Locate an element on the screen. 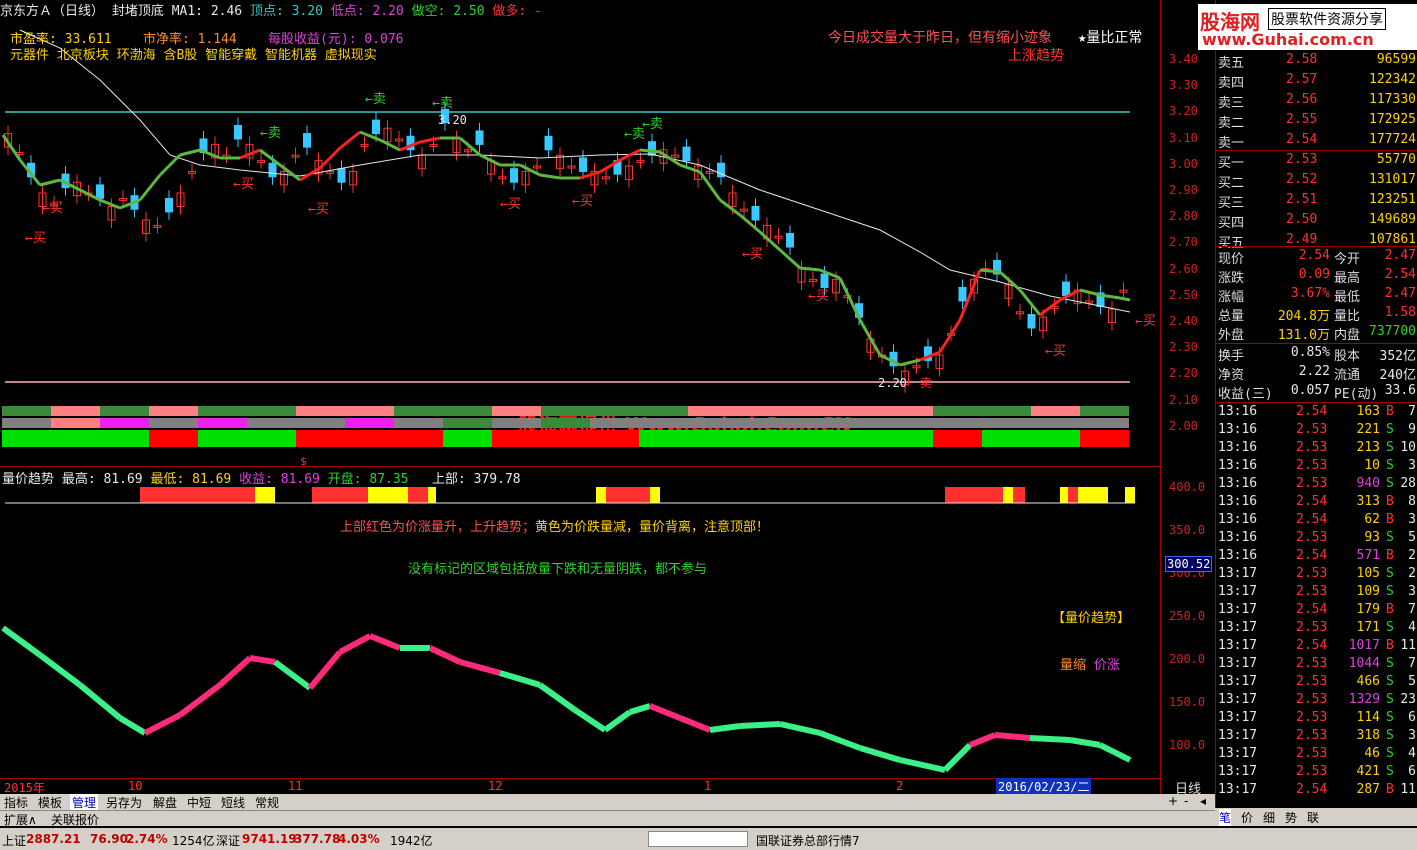 The height and width of the screenshot is (850, 1417). tab-6: 短线 is located at coordinates (233, 802).